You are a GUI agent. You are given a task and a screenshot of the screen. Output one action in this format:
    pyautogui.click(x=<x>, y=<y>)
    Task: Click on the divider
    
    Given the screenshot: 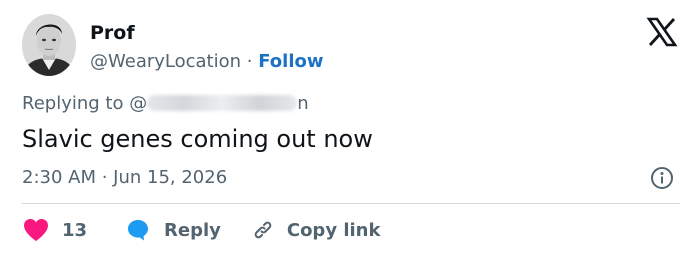 What is the action you would take?
    pyautogui.click(x=351, y=203)
    